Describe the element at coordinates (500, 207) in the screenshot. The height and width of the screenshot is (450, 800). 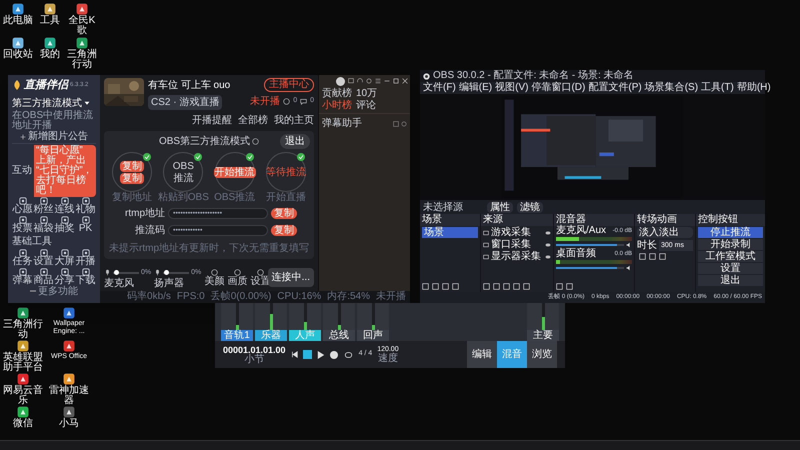
I see `toolbar-button: 属性` at that location.